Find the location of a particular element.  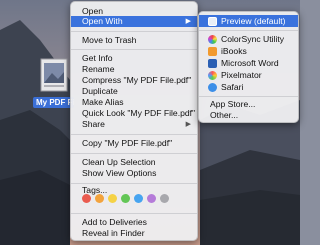

menu-item-show-view-options: Show View Options is located at coordinates (134, 173).